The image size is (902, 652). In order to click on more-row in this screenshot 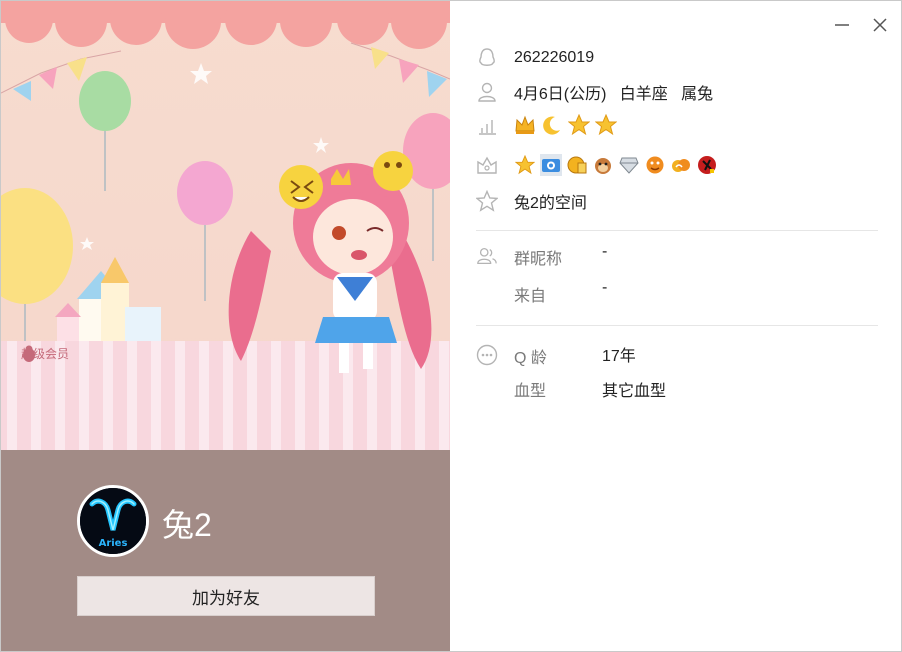, I will do `click(487, 355)`.